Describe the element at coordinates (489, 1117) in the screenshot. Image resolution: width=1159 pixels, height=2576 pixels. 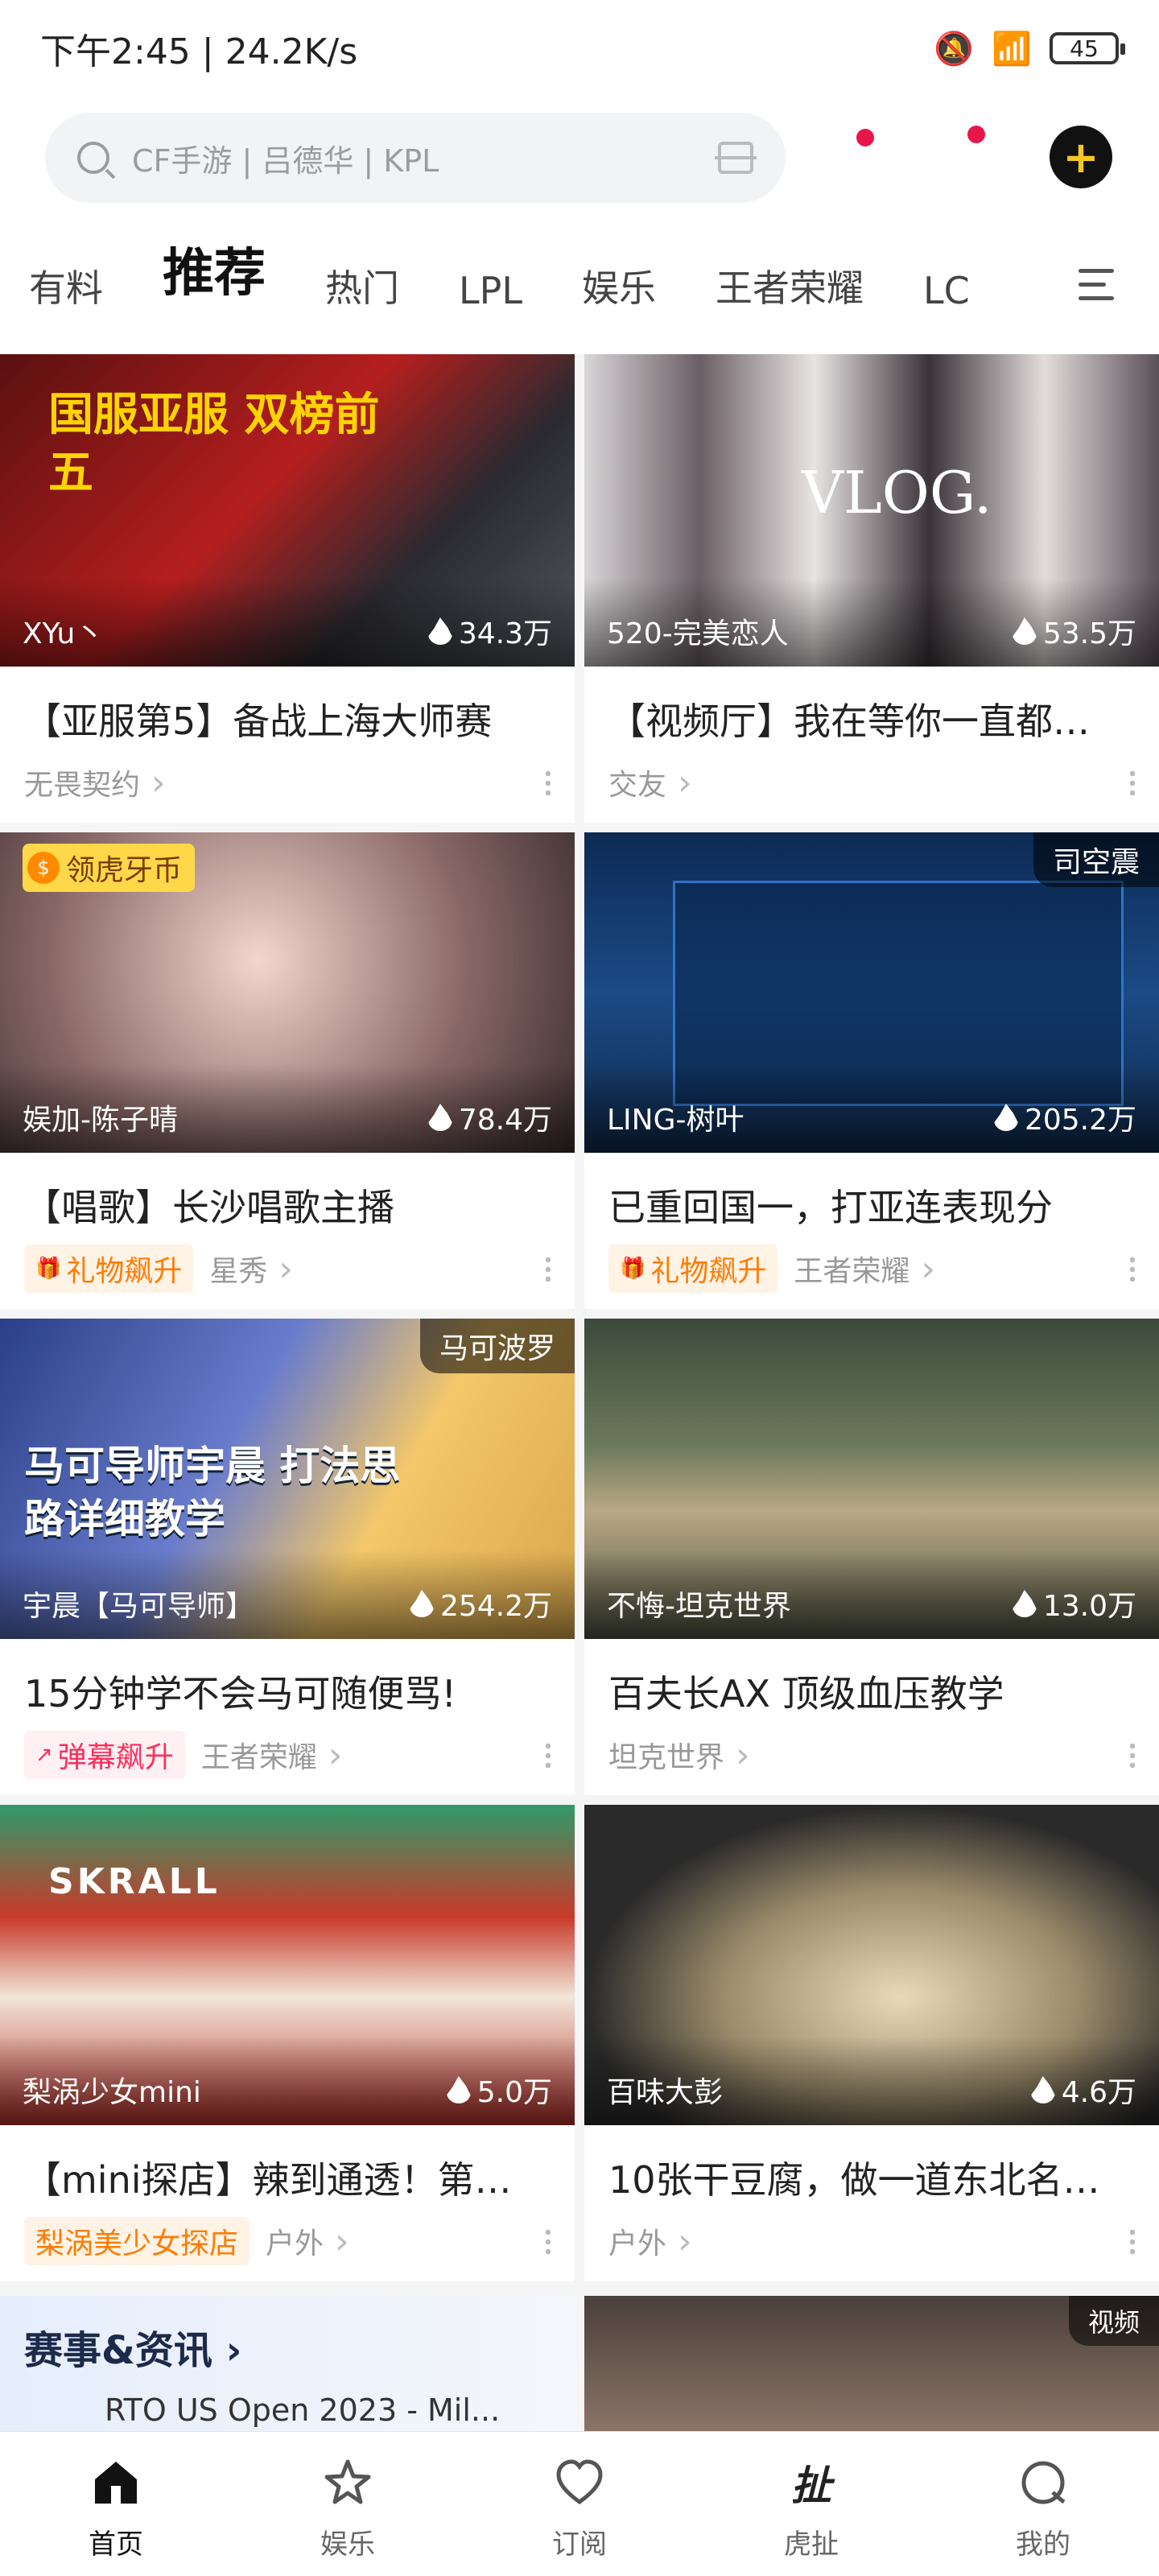
I see `view-count: 78.4万` at that location.